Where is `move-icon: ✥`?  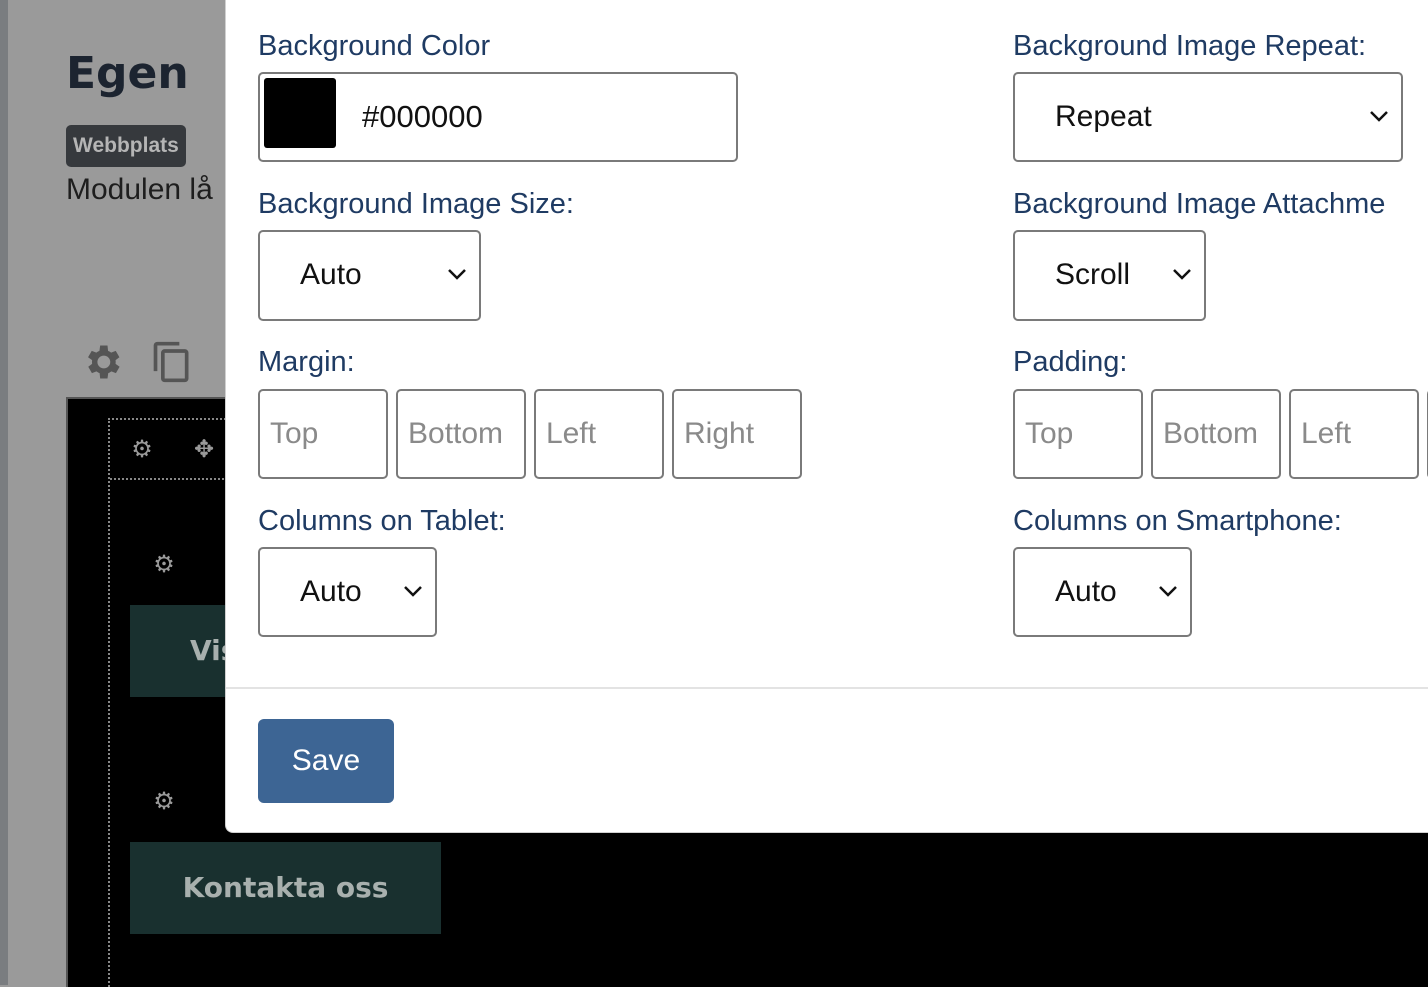
move-icon: ✥ is located at coordinates (204, 450).